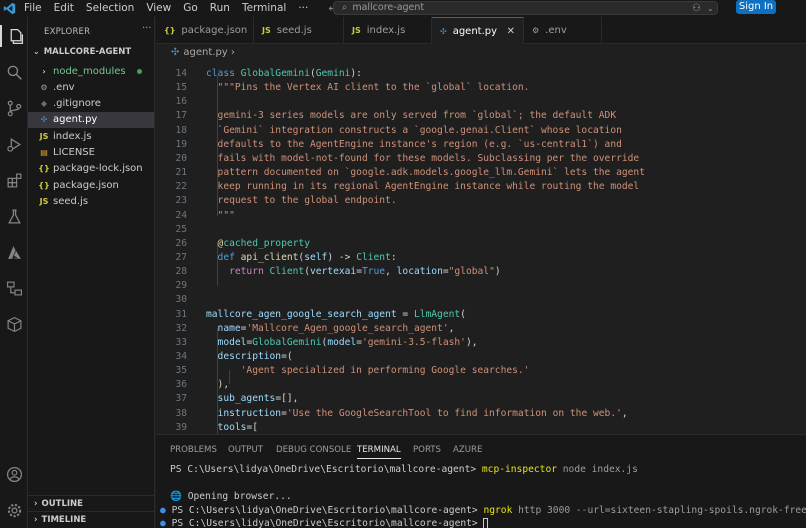 The image size is (806, 528). Describe the element at coordinates (193, 450) in the screenshot. I see `panel-tab-problems: PROBLEMS` at that location.